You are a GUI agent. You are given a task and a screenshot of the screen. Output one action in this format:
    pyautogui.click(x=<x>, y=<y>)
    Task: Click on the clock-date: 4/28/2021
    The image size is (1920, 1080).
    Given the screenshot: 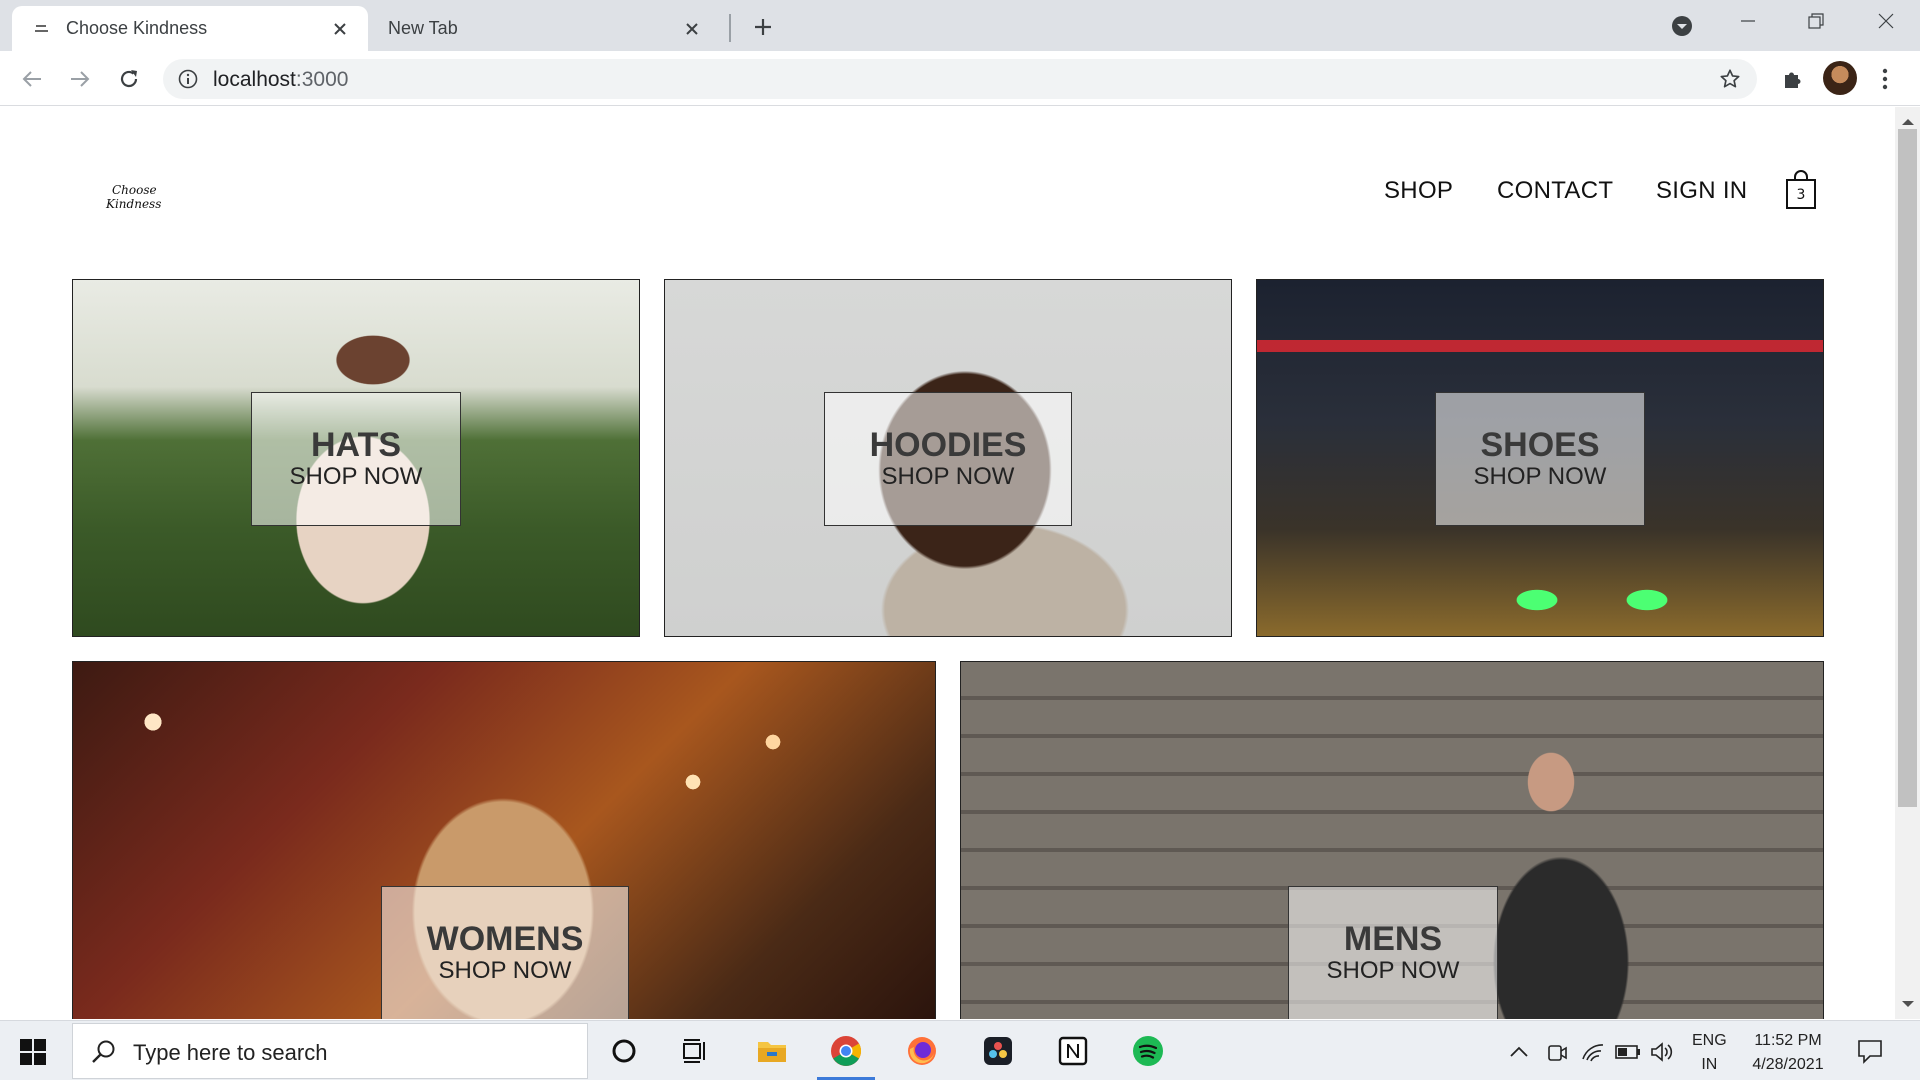 What is the action you would take?
    pyautogui.click(x=1788, y=1064)
    